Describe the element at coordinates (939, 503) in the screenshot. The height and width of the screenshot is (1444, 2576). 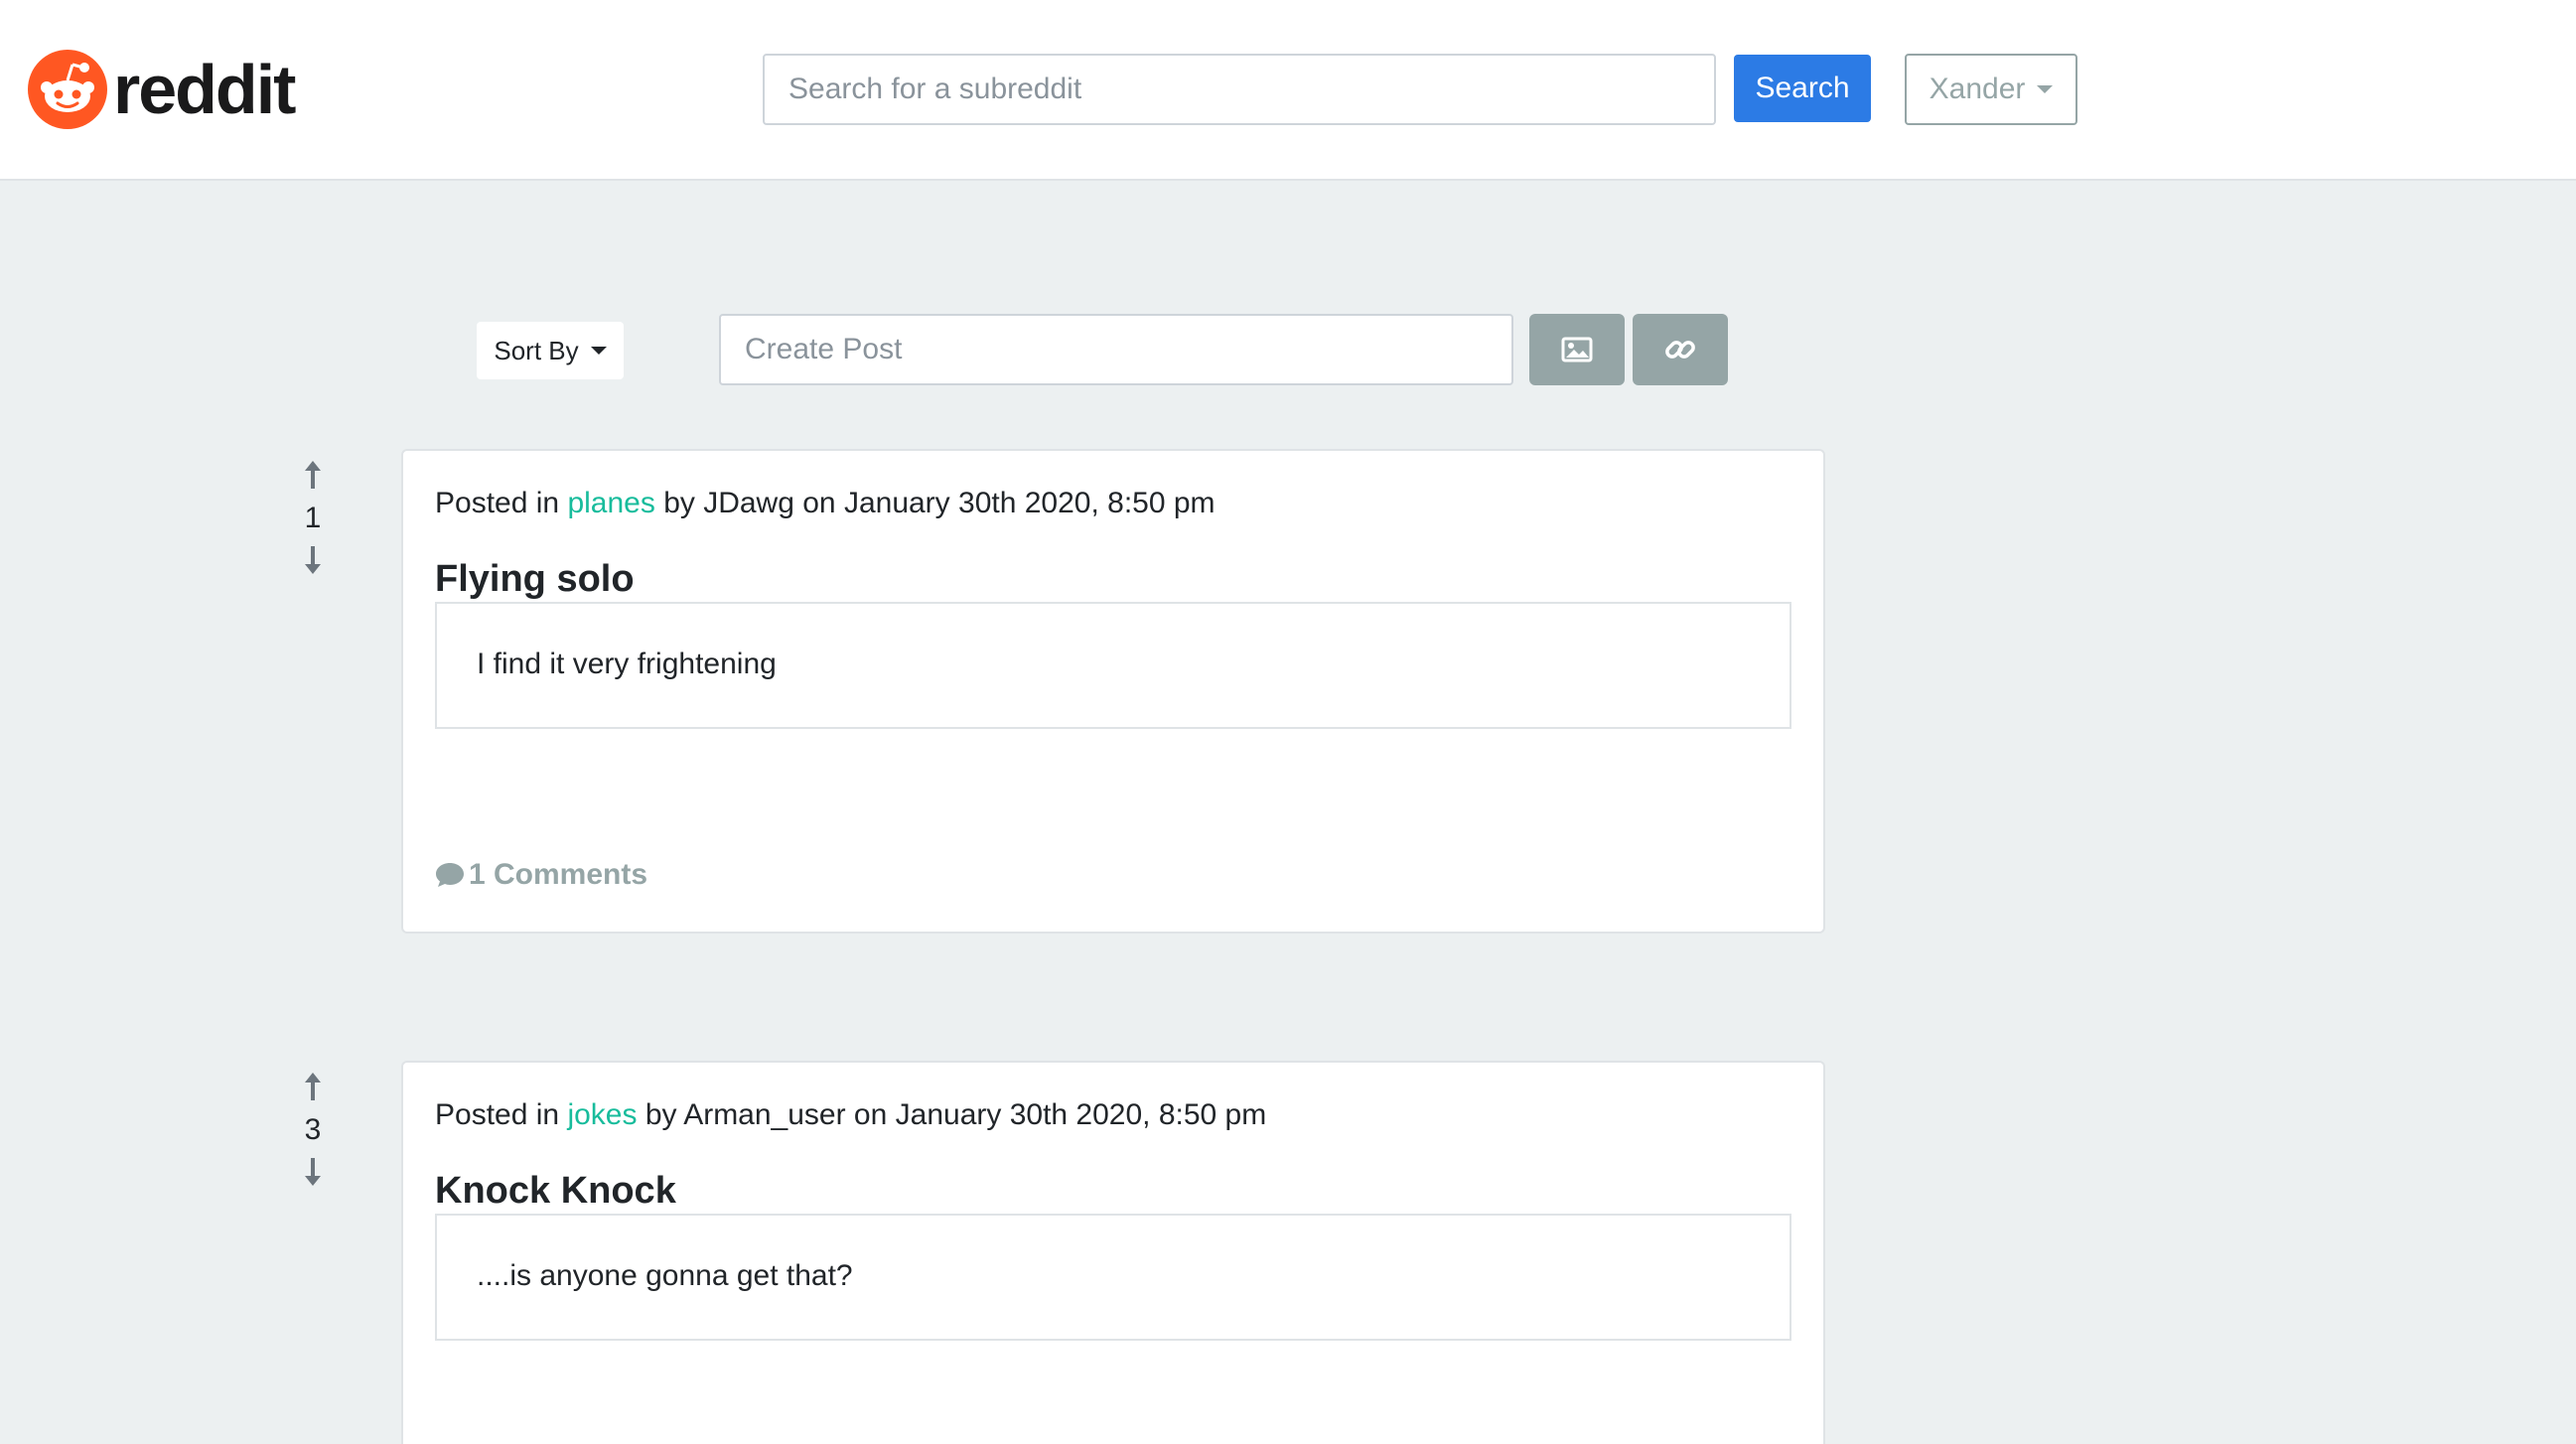
I see `post-meta-suffix: by JDawg on January 30th 2020, 8:50 pm` at that location.